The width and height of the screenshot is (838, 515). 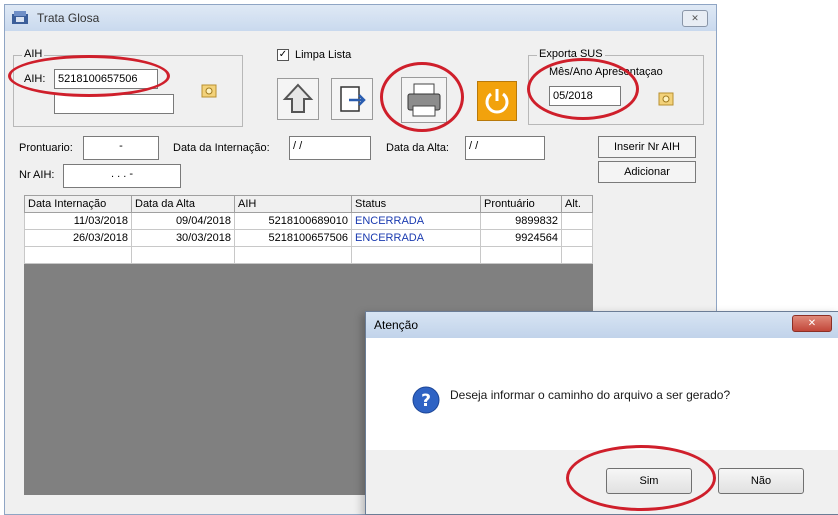 What do you see at coordinates (183, 204) in the screenshot?
I see `col-data-alta: Data da Alta` at bounding box center [183, 204].